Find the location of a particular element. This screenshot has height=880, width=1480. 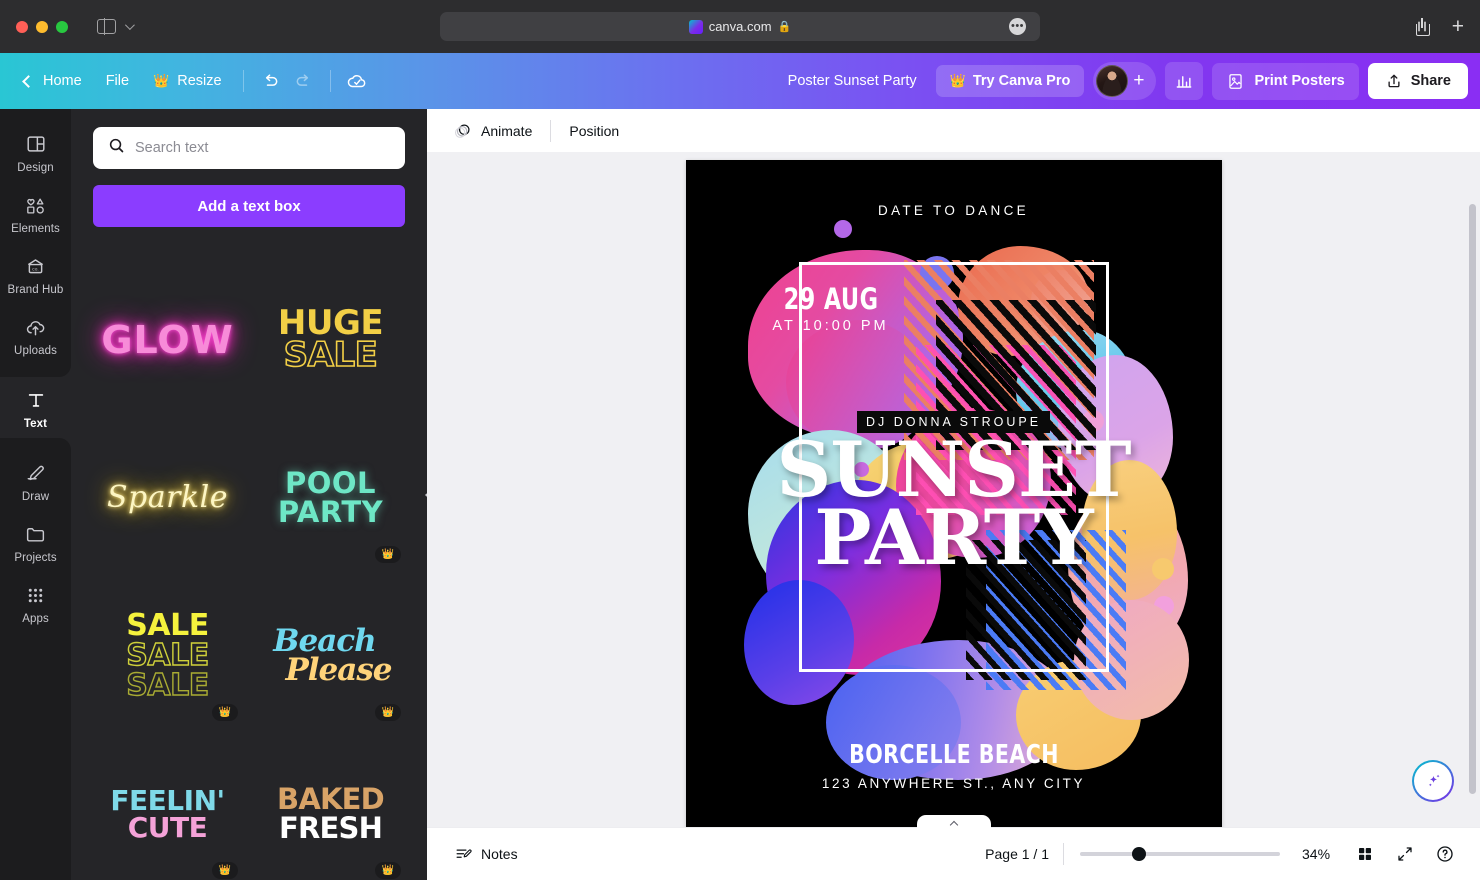

text-style-beach-please: Beach Please 👑 is located at coordinates (330, 656).